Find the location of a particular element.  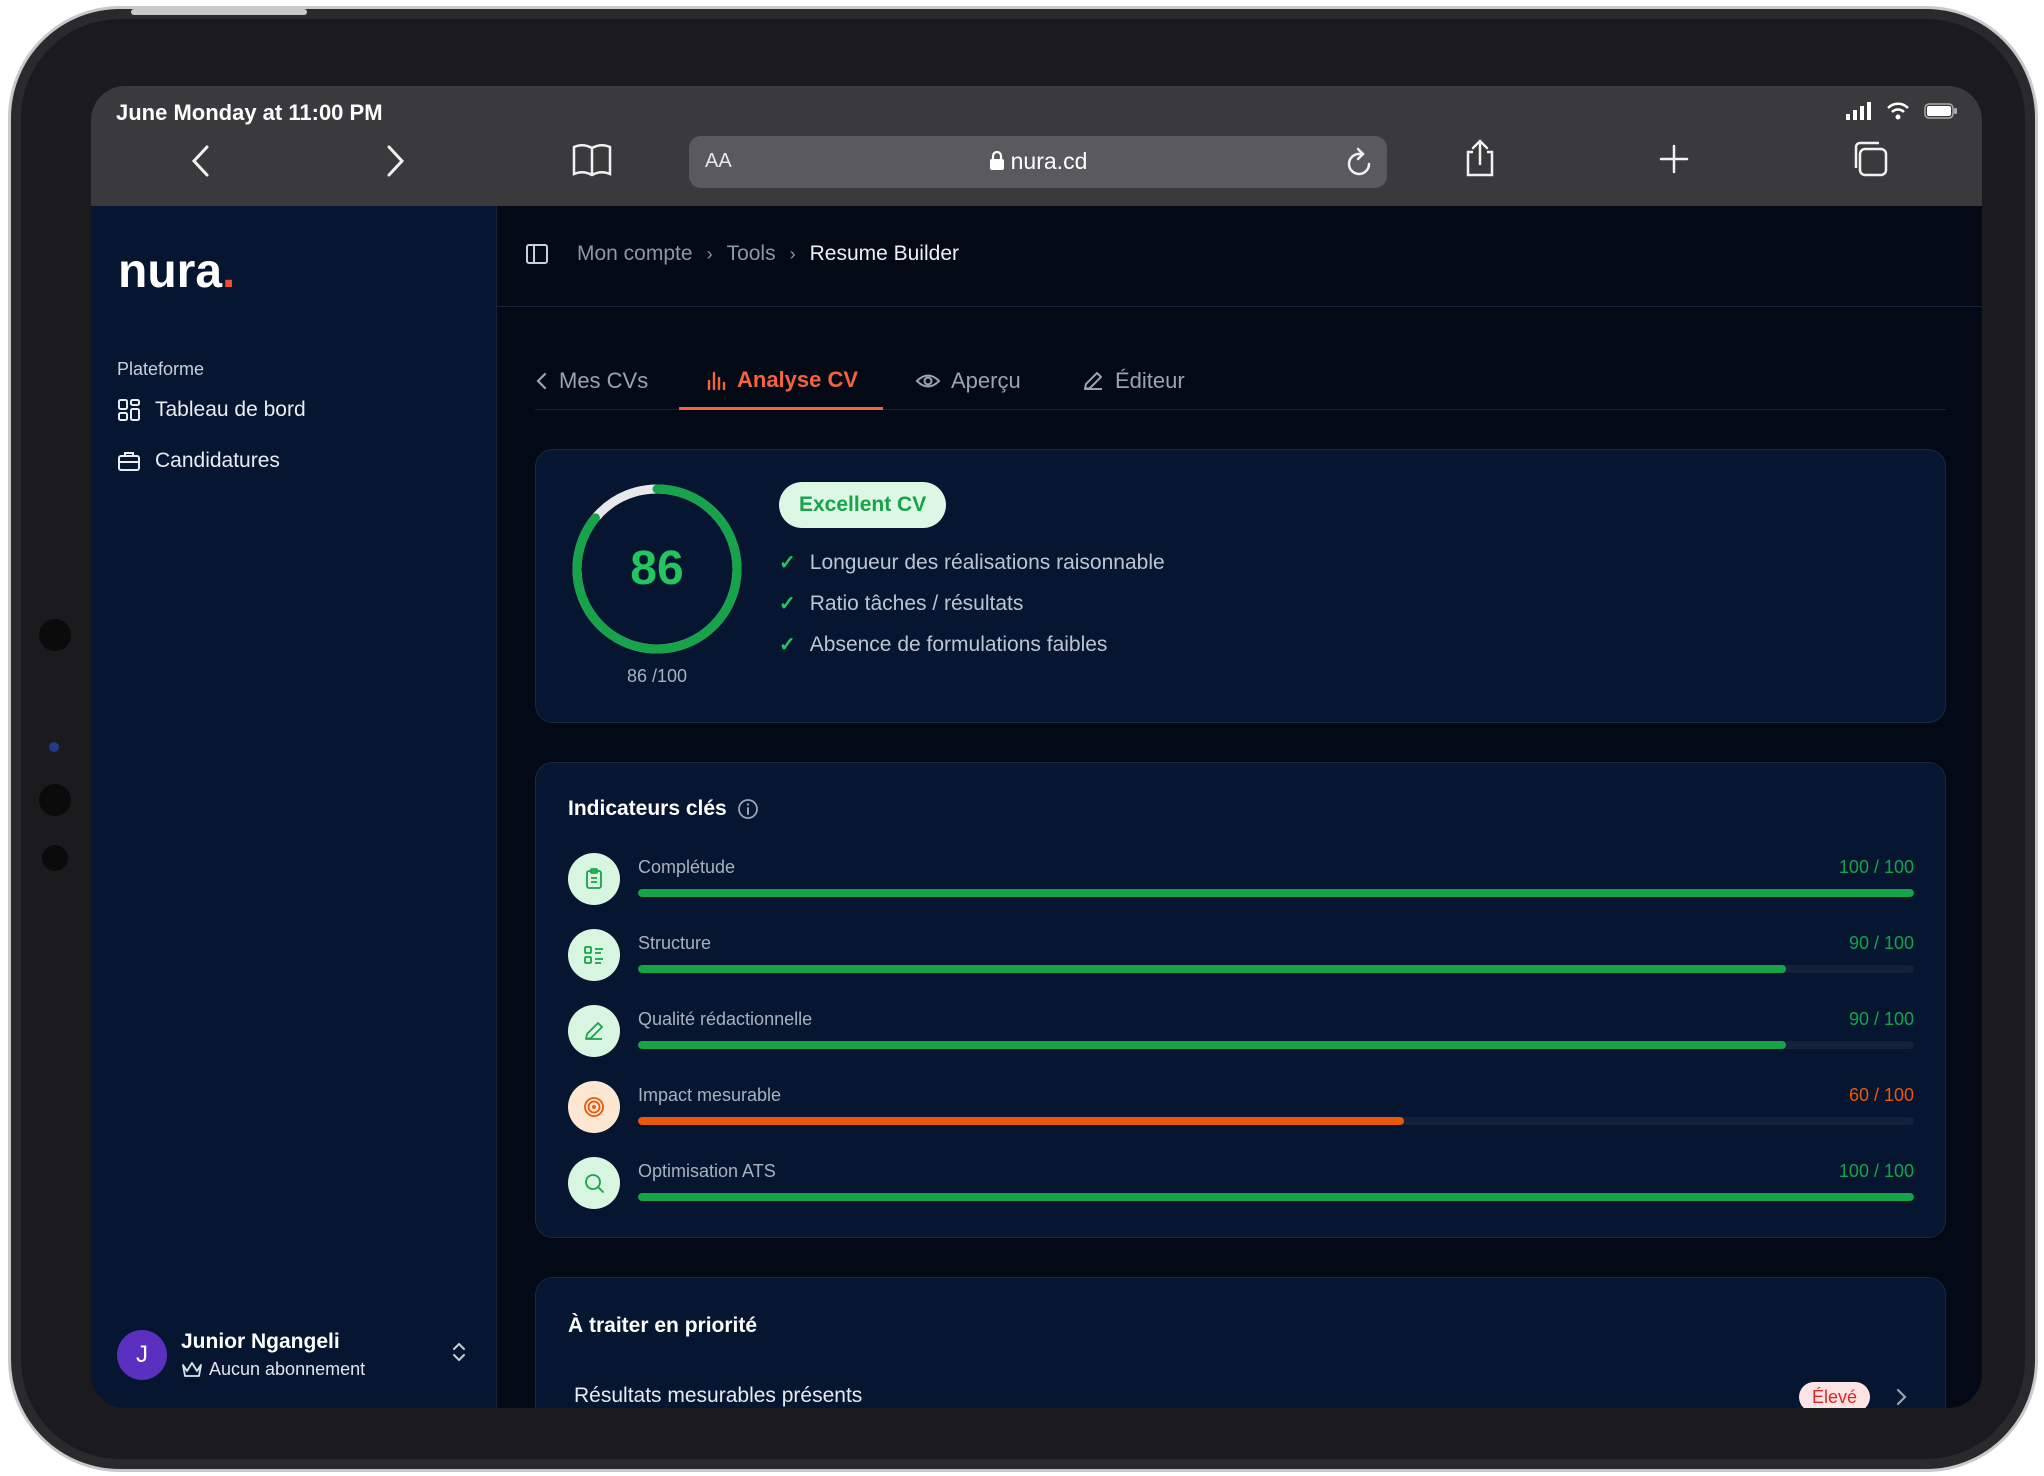

user-plan-label: Aucun abonnement is located at coordinates (287, 1369).